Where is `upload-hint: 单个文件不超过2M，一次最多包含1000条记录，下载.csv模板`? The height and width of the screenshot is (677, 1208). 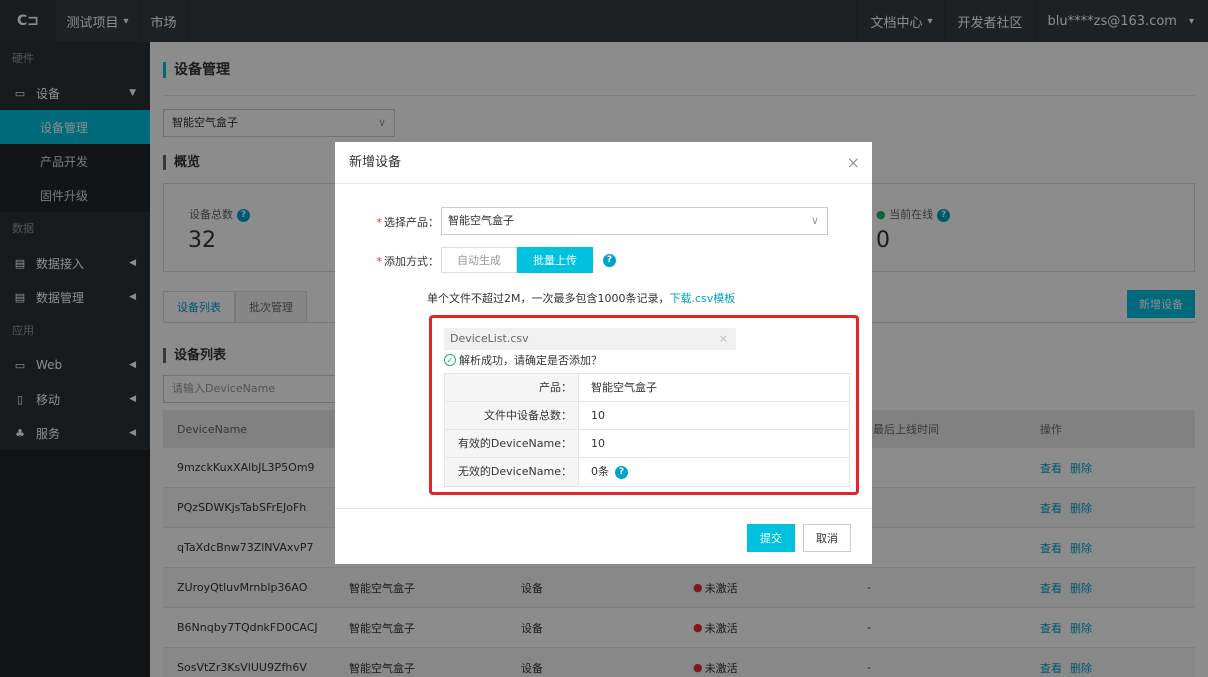 upload-hint: 单个文件不超过2M，一次最多包含1000条记录，下载.csv模板 is located at coordinates (581, 298).